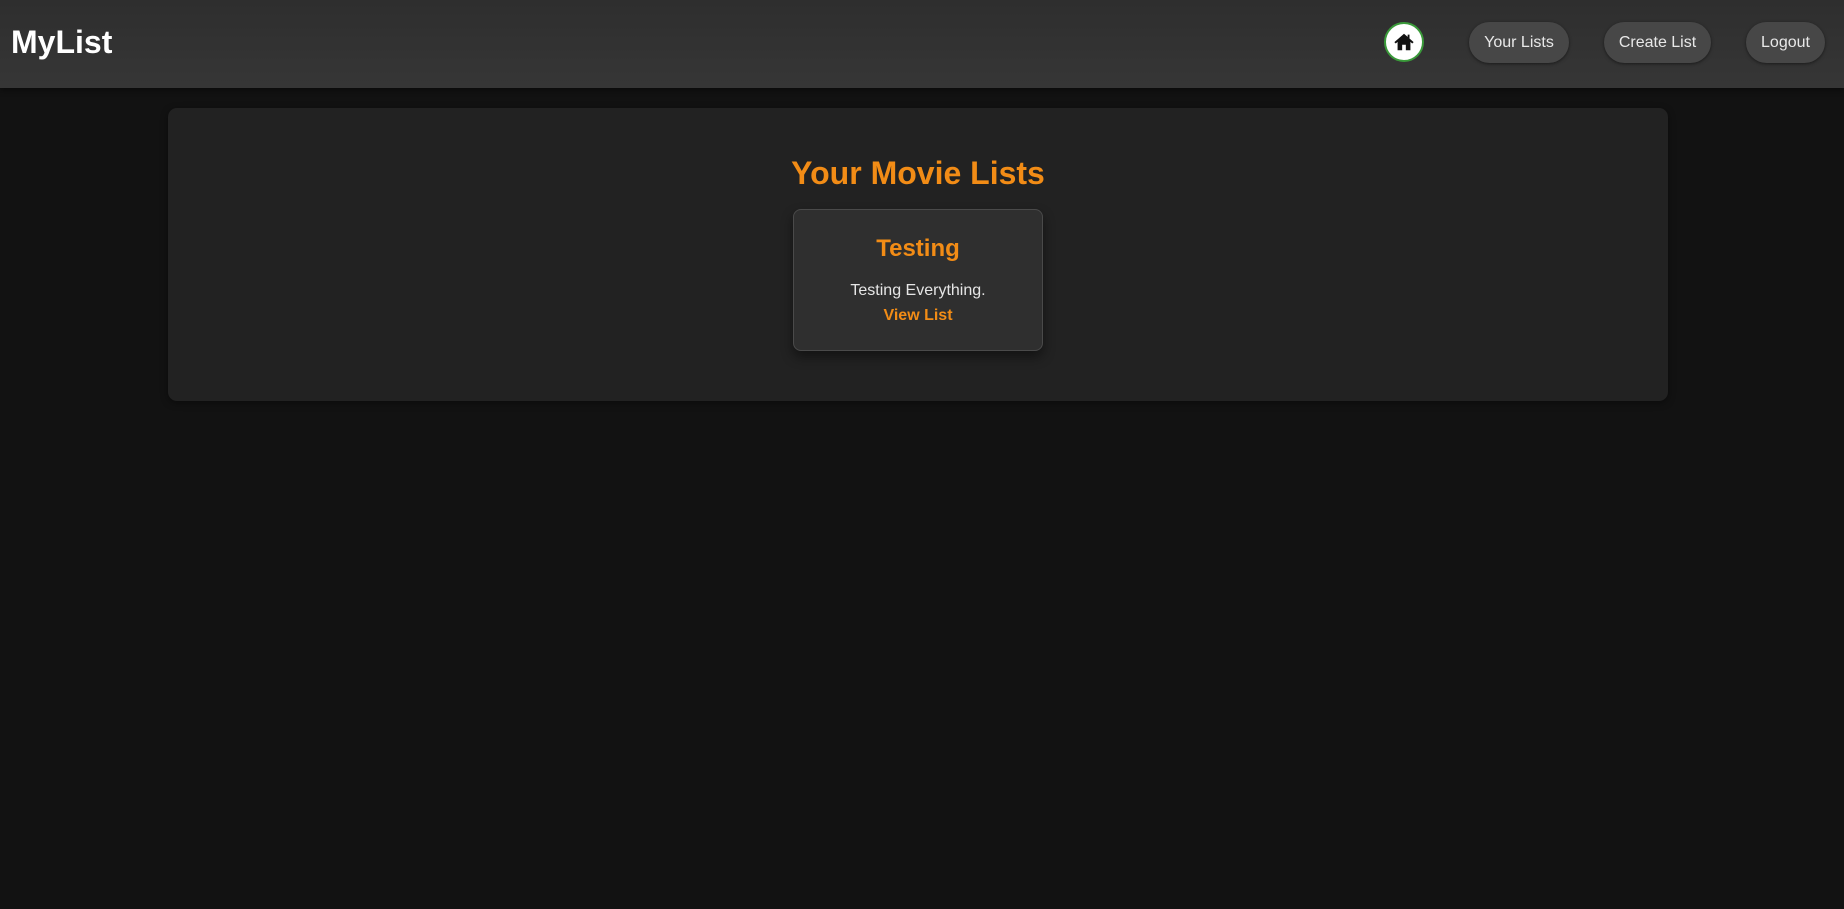  What do you see at coordinates (922, 44) in the screenshot?
I see `top-navbar: MyList Your Lists Create List Logout` at bounding box center [922, 44].